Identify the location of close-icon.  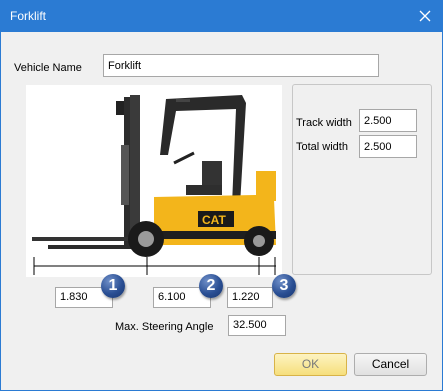
(425, 16).